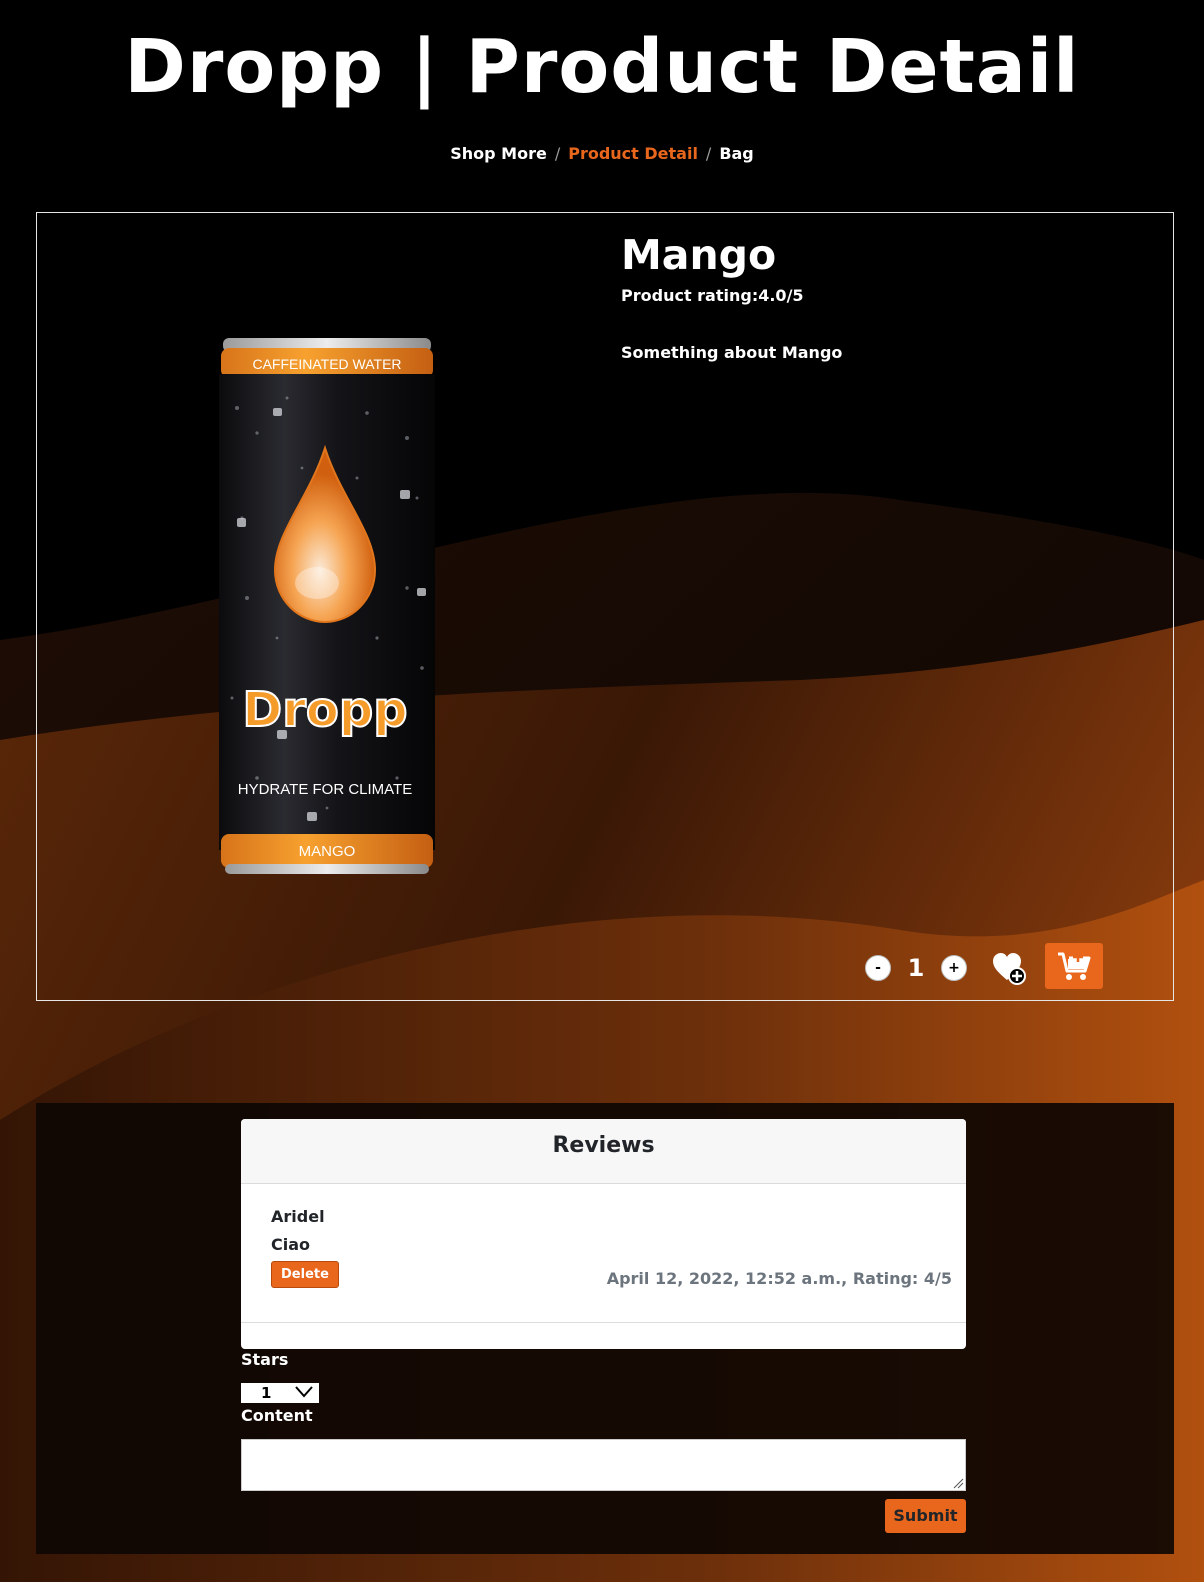  Describe the element at coordinates (781, 295) in the screenshot. I see `rating-value: 4.0/5` at that location.